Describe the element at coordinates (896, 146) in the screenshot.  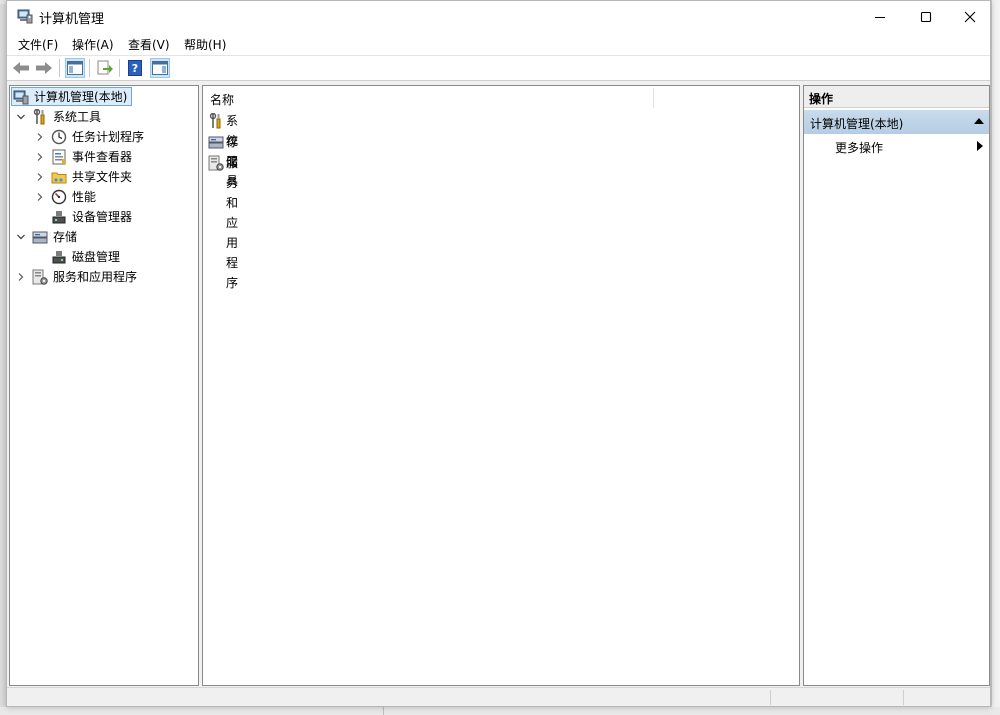
I see `more-actions-item: 更多操作` at that location.